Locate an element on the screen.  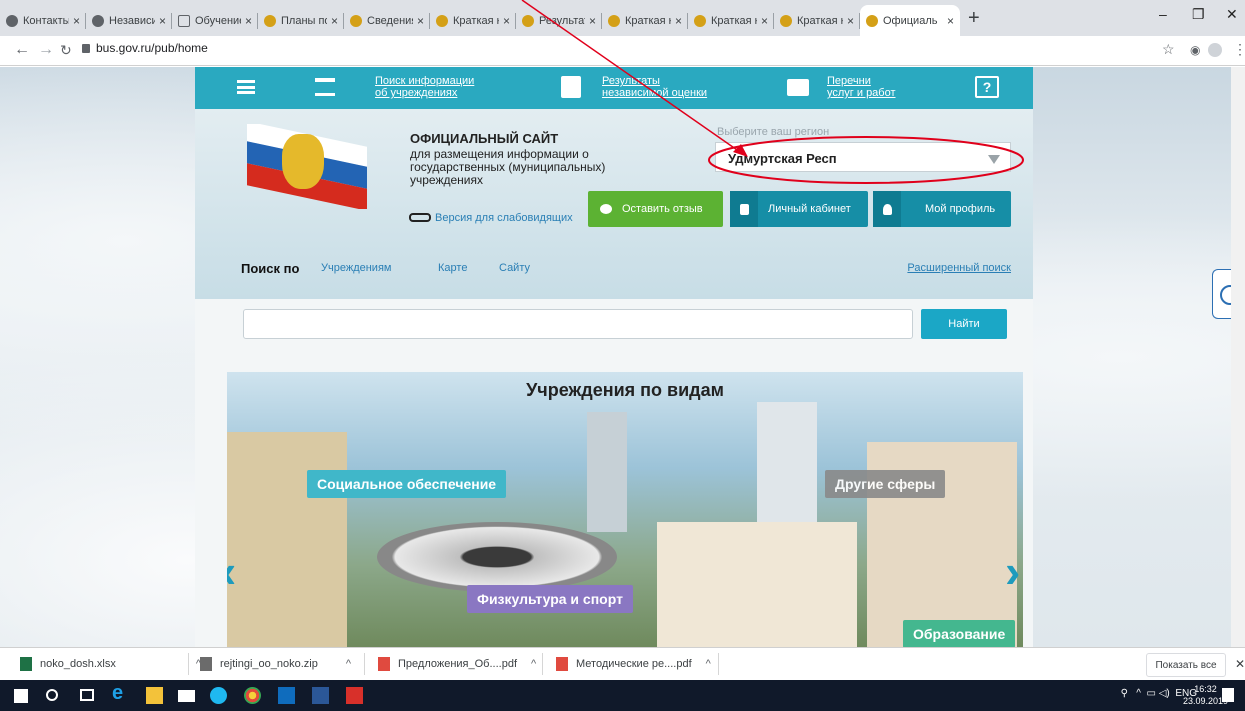
forward-icon: → is located at coordinates (46, 50).